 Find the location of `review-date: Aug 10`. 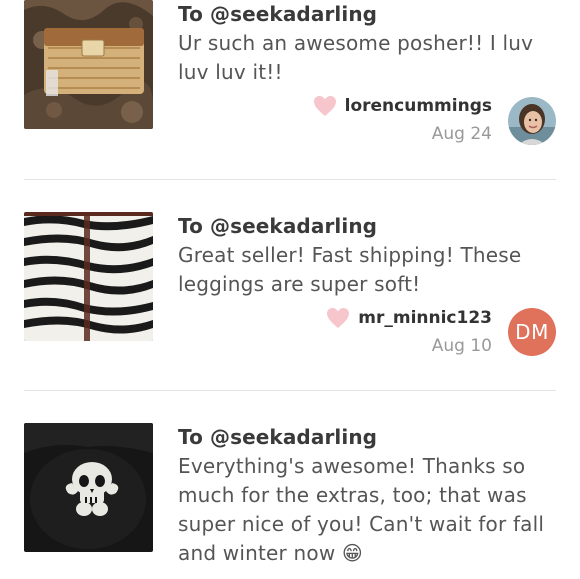

review-date: Aug 10 is located at coordinates (461, 346).